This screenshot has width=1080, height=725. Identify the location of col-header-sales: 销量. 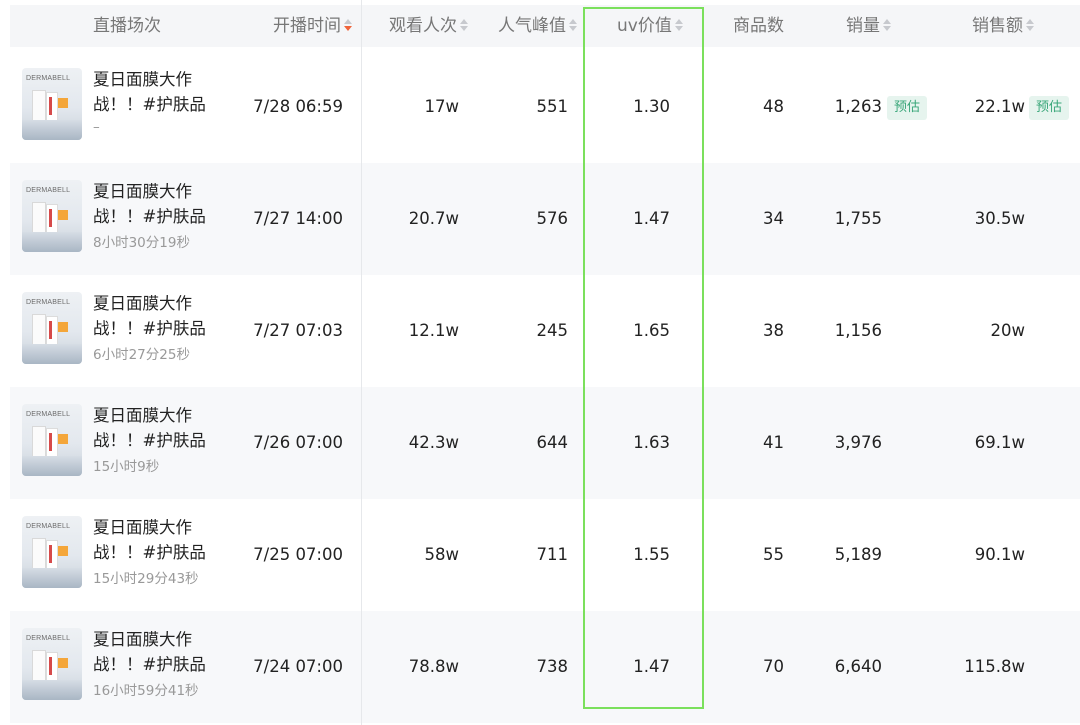
(868, 26).